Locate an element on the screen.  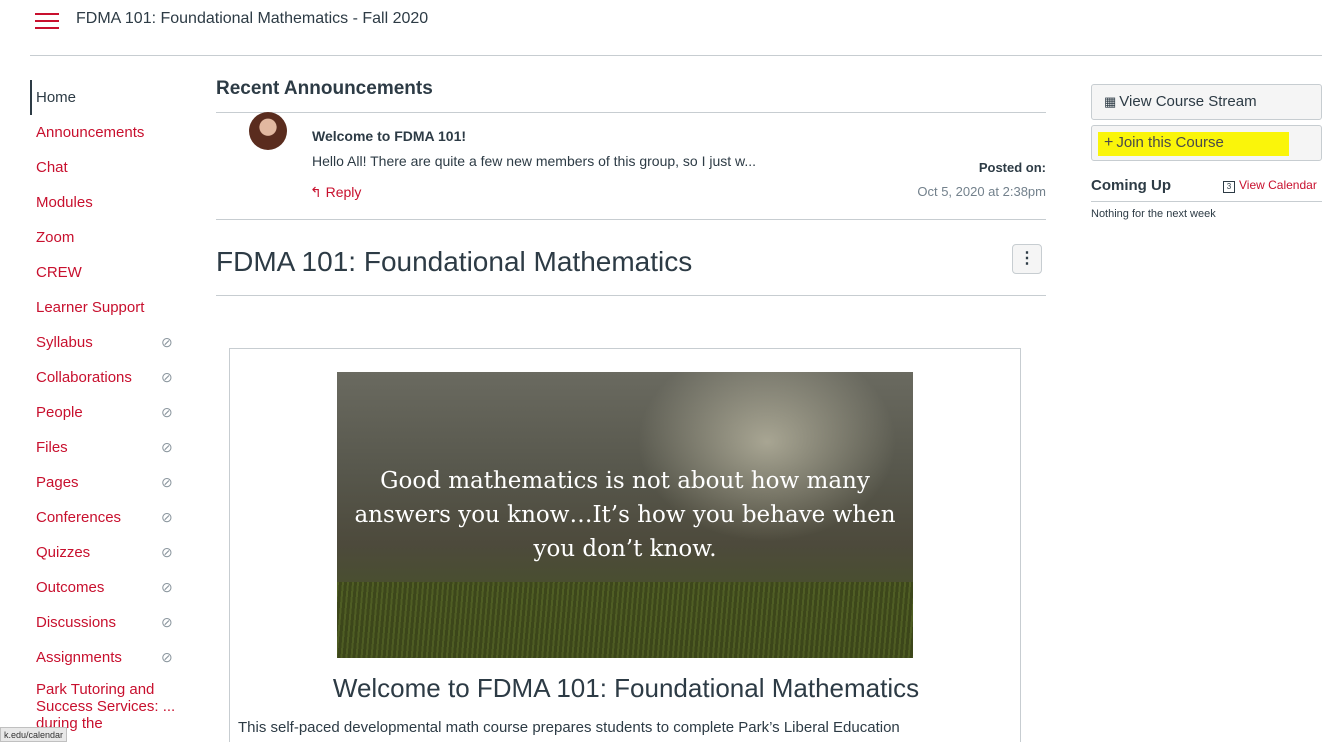
coming-up-label: Coming Up is located at coordinates (1131, 185).